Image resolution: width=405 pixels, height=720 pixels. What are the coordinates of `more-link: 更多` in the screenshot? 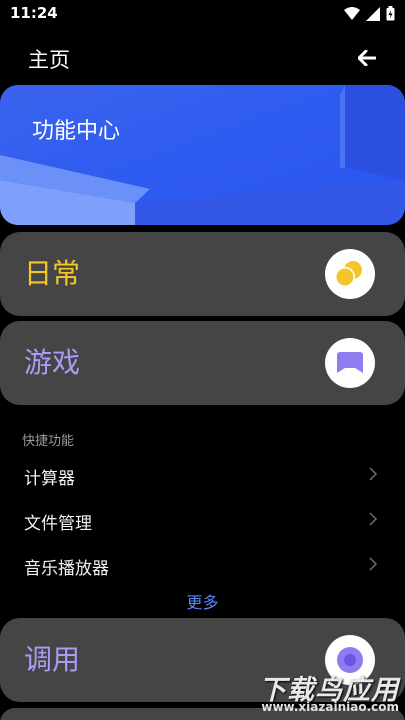 It's located at (202, 601).